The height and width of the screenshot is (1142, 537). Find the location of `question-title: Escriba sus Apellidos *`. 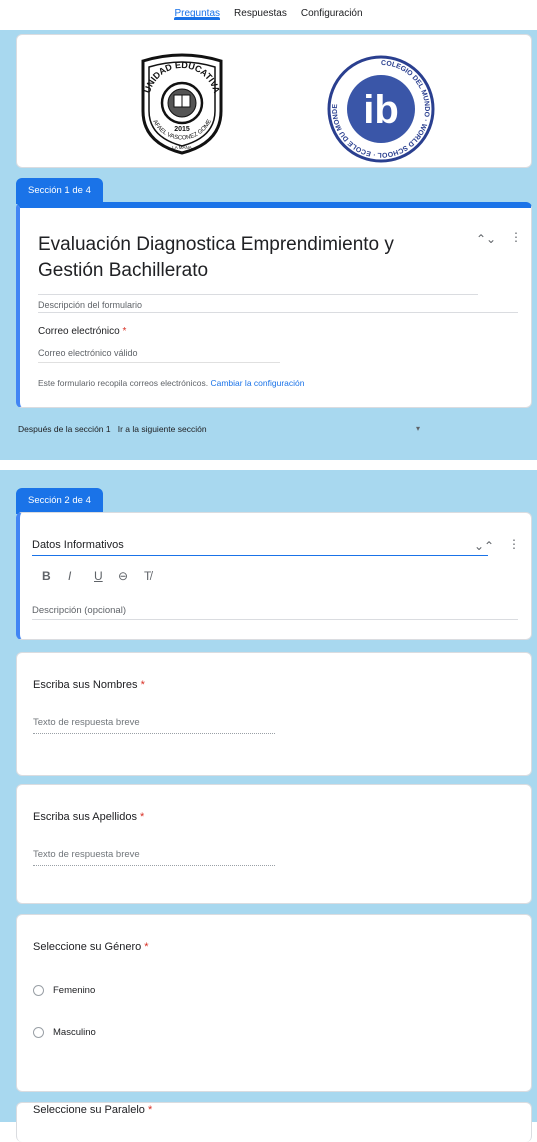

question-title: Escriba sus Apellidos * is located at coordinates (89, 817).